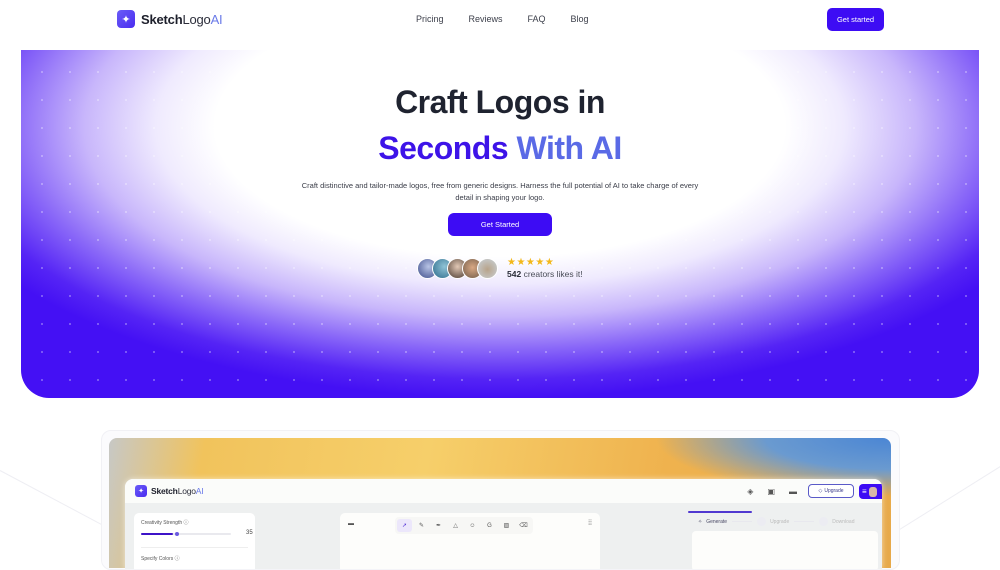 This screenshot has width=1000, height=570. What do you see at coordinates (472, 525) in the screenshot?
I see `emoji-tool-icon: ☺` at bounding box center [472, 525].